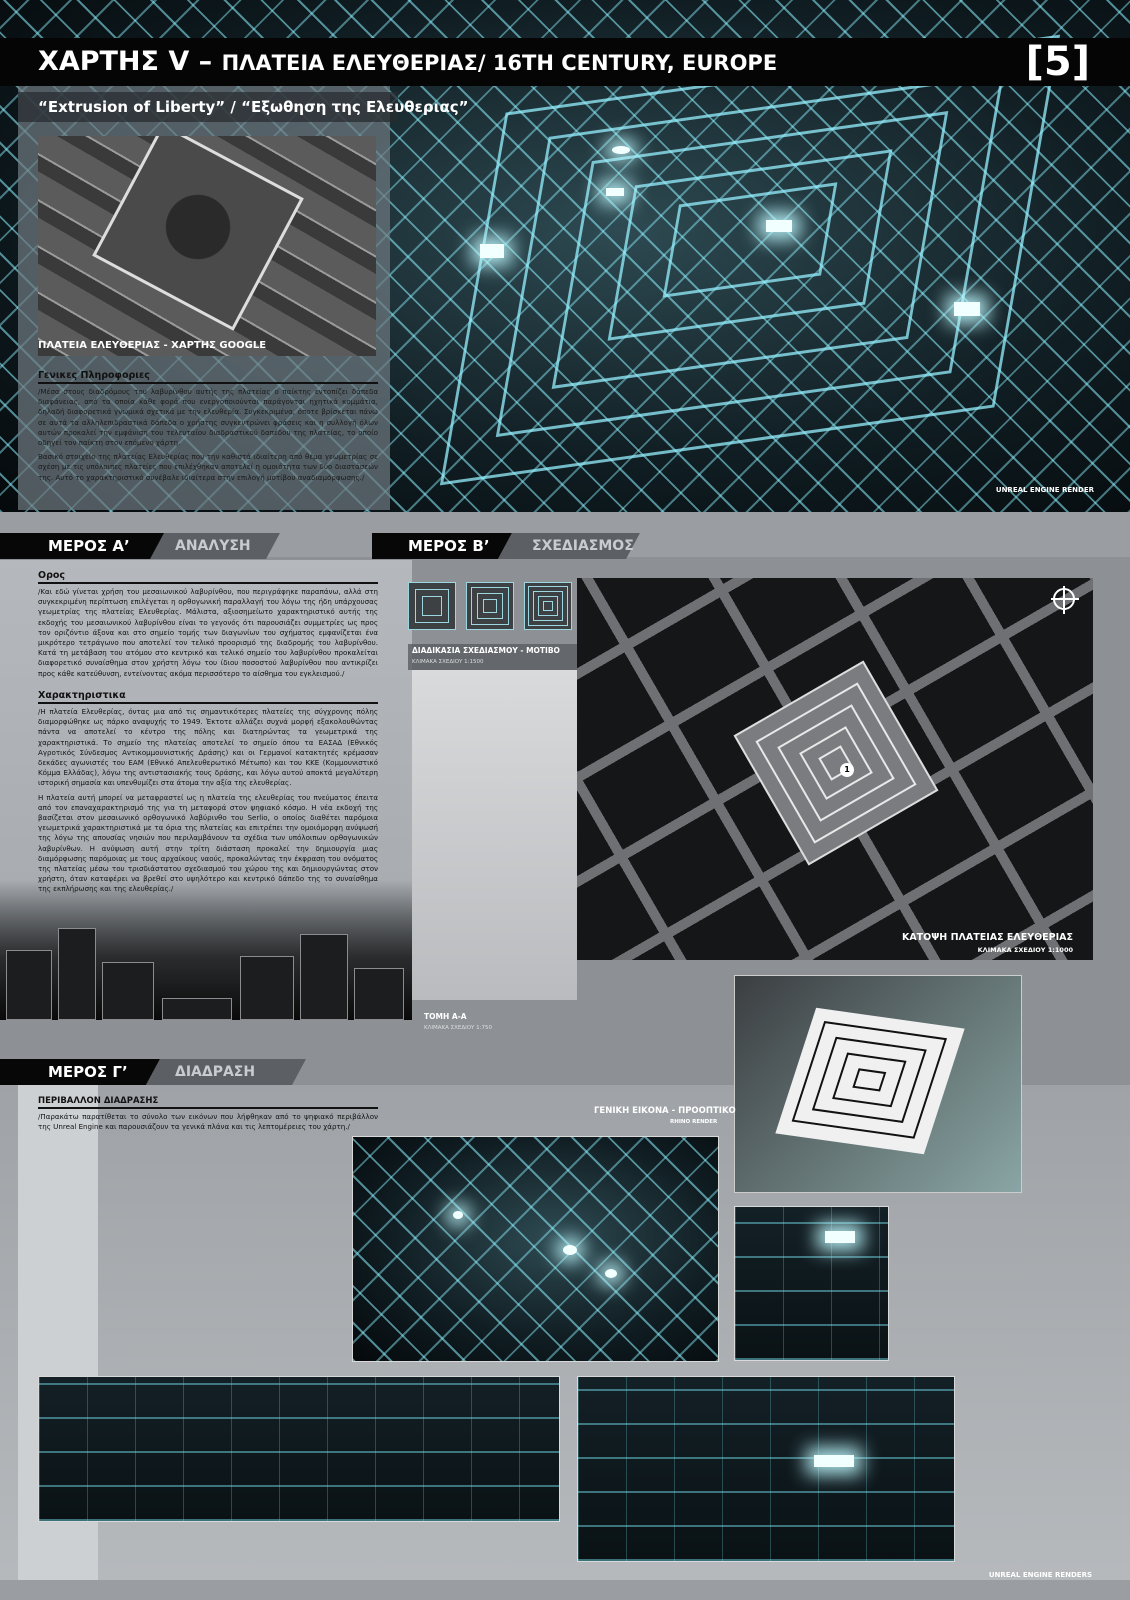  What do you see at coordinates (155, 1072) in the screenshot?
I see `part-g-header: ΜΕΡΟΣ Γ’ ΔΙΑΔΡΑΣΗ` at bounding box center [155, 1072].